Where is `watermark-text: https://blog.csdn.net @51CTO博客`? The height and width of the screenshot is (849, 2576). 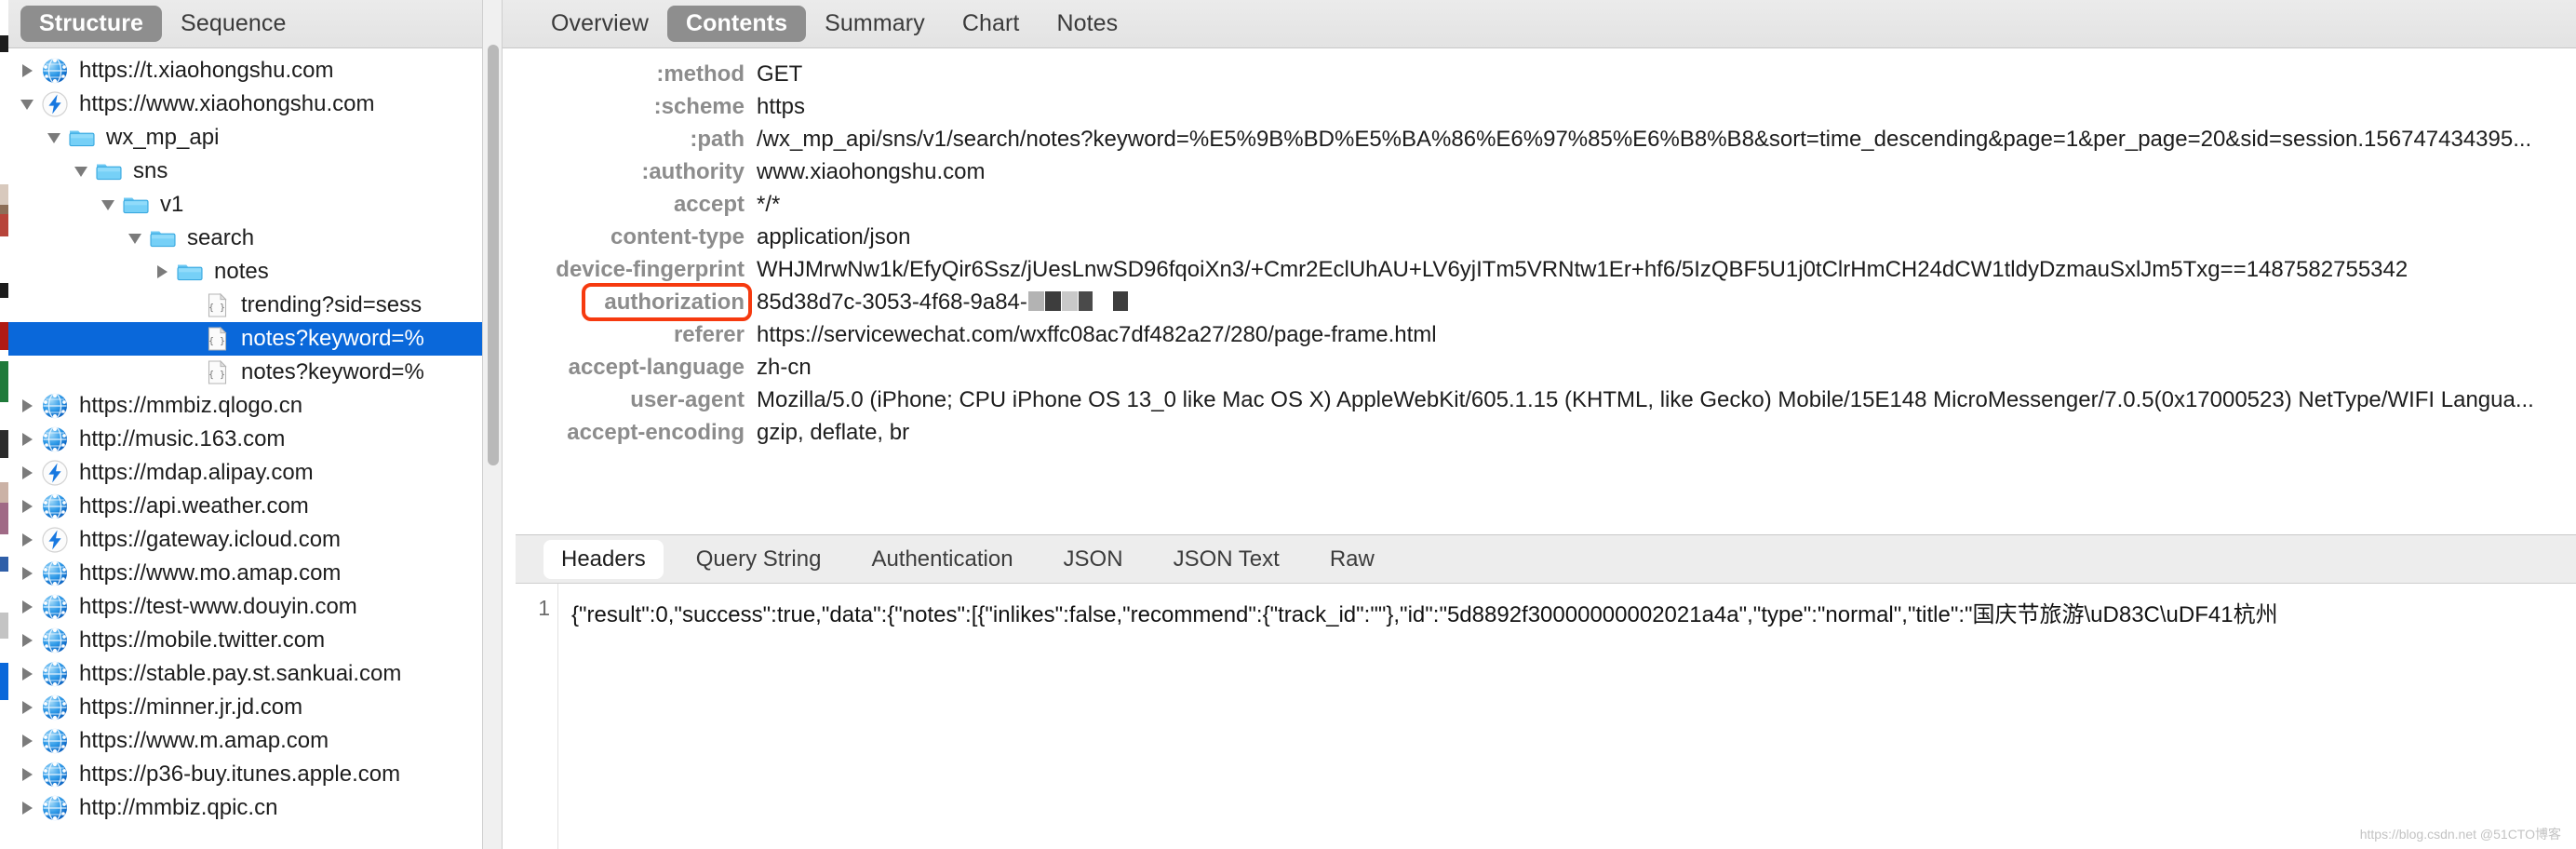 watermark-text: https://blog.csdn.net @51CTO博客 is located at coordinates (2460, 835).